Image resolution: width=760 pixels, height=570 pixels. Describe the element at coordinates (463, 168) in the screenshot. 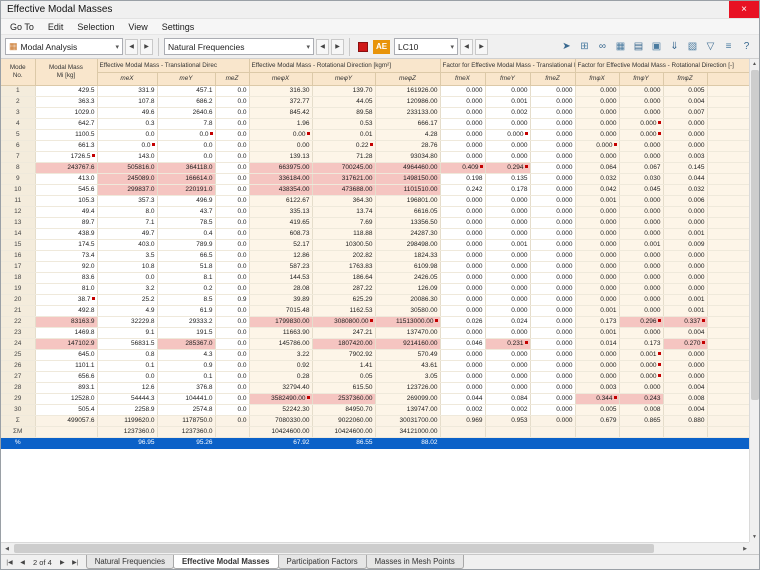

I see `cell: 0.409` at that location.